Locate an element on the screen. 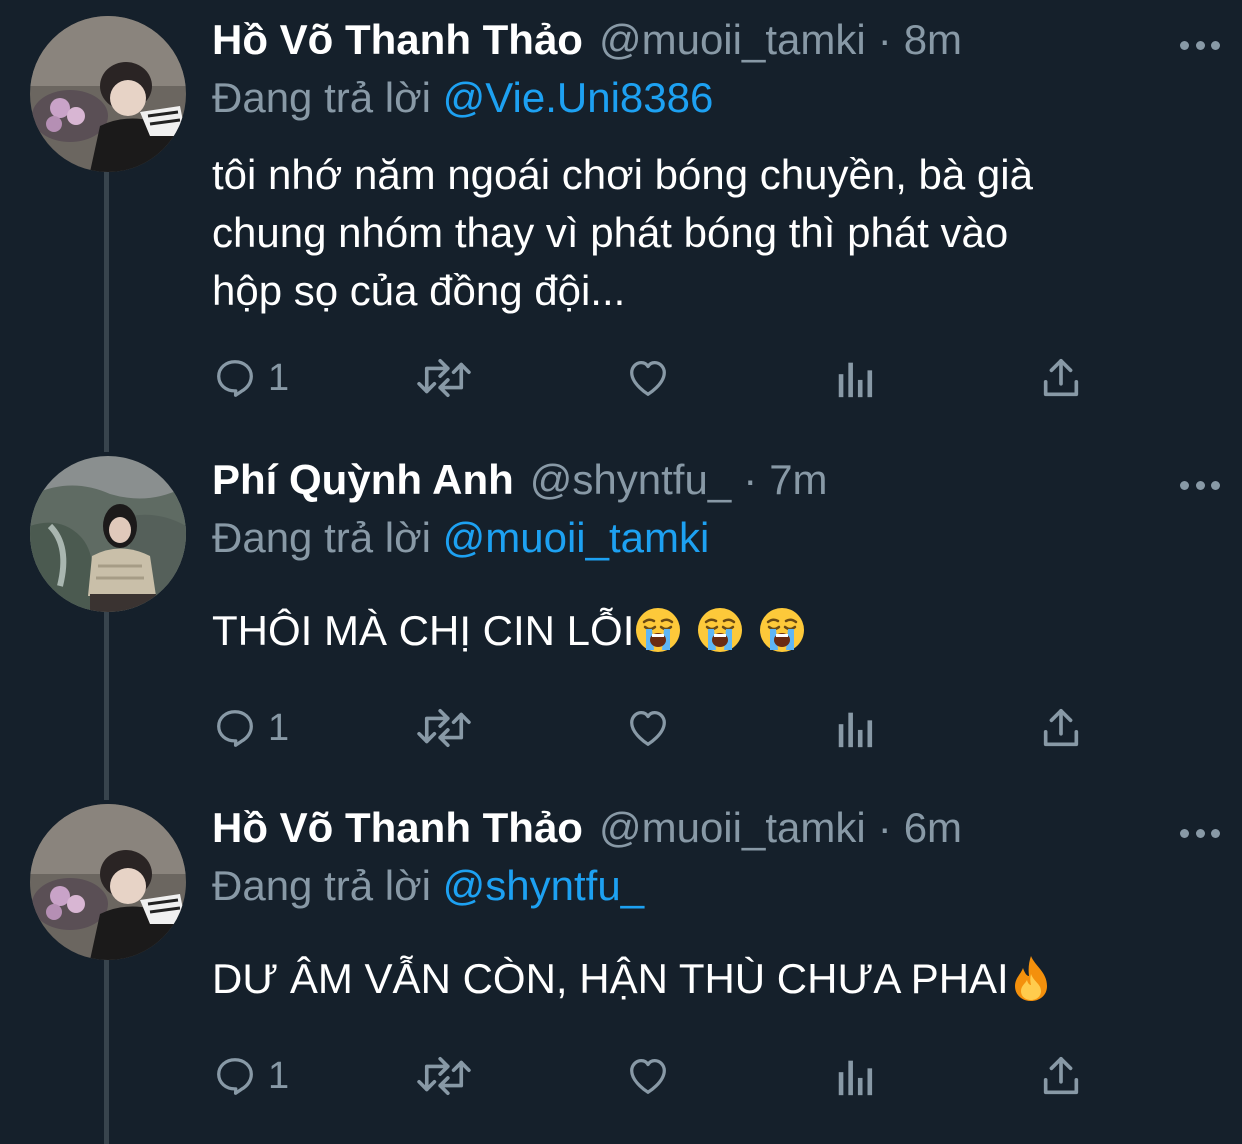 This screenshot has width=1242, height=1144. tweet-header: Hồ Võ Thanh Thảo @muoii_tamki · 6m is located at coordinates (587, 833).